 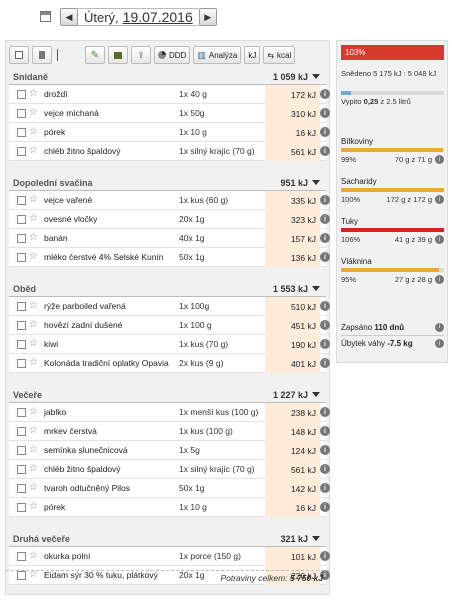 I want to click on food-amount: 1x 5g, so click(x=189, y=450).